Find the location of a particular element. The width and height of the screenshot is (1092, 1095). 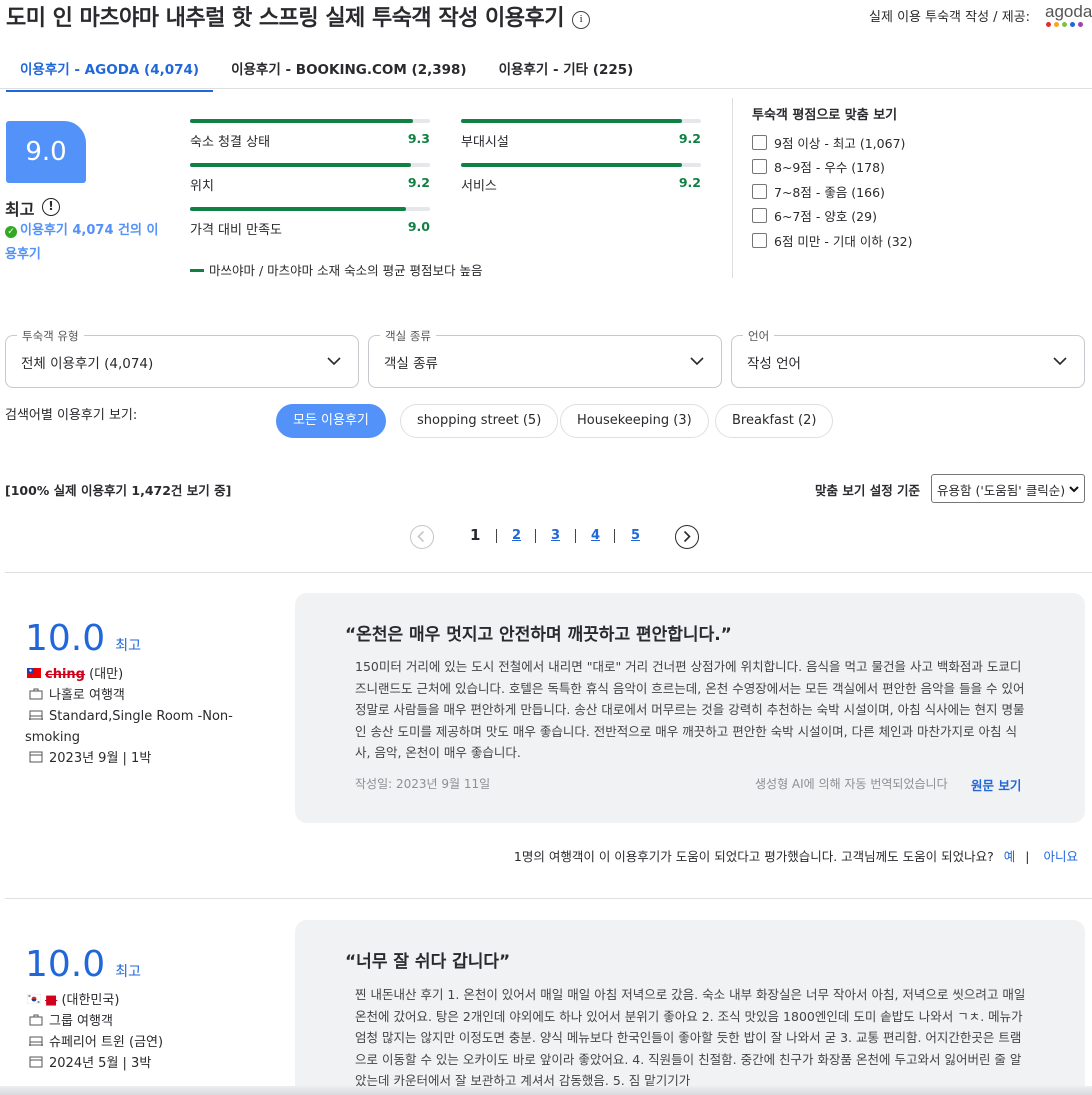

chevron-left-icon is located at coordinates (421, 536).